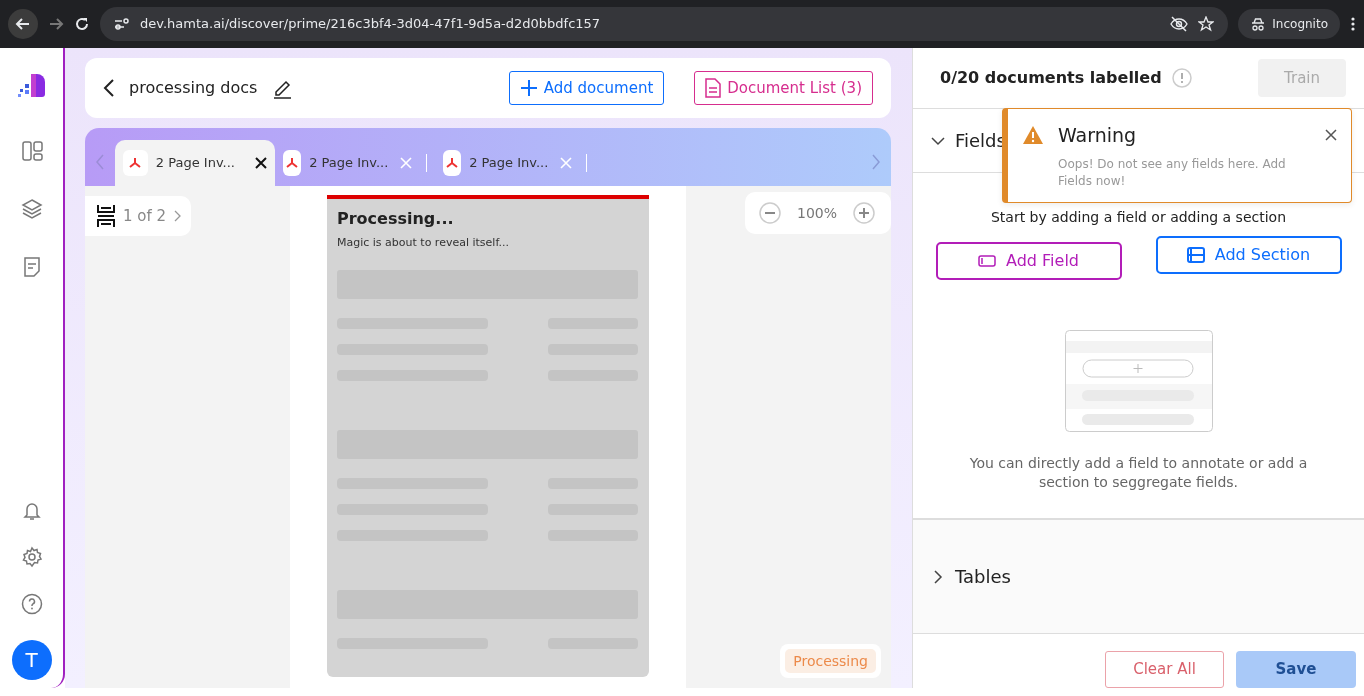 The height and width of the screenshot is (696, 1364). I want to click on site-settings-icon, so click(122, 24).